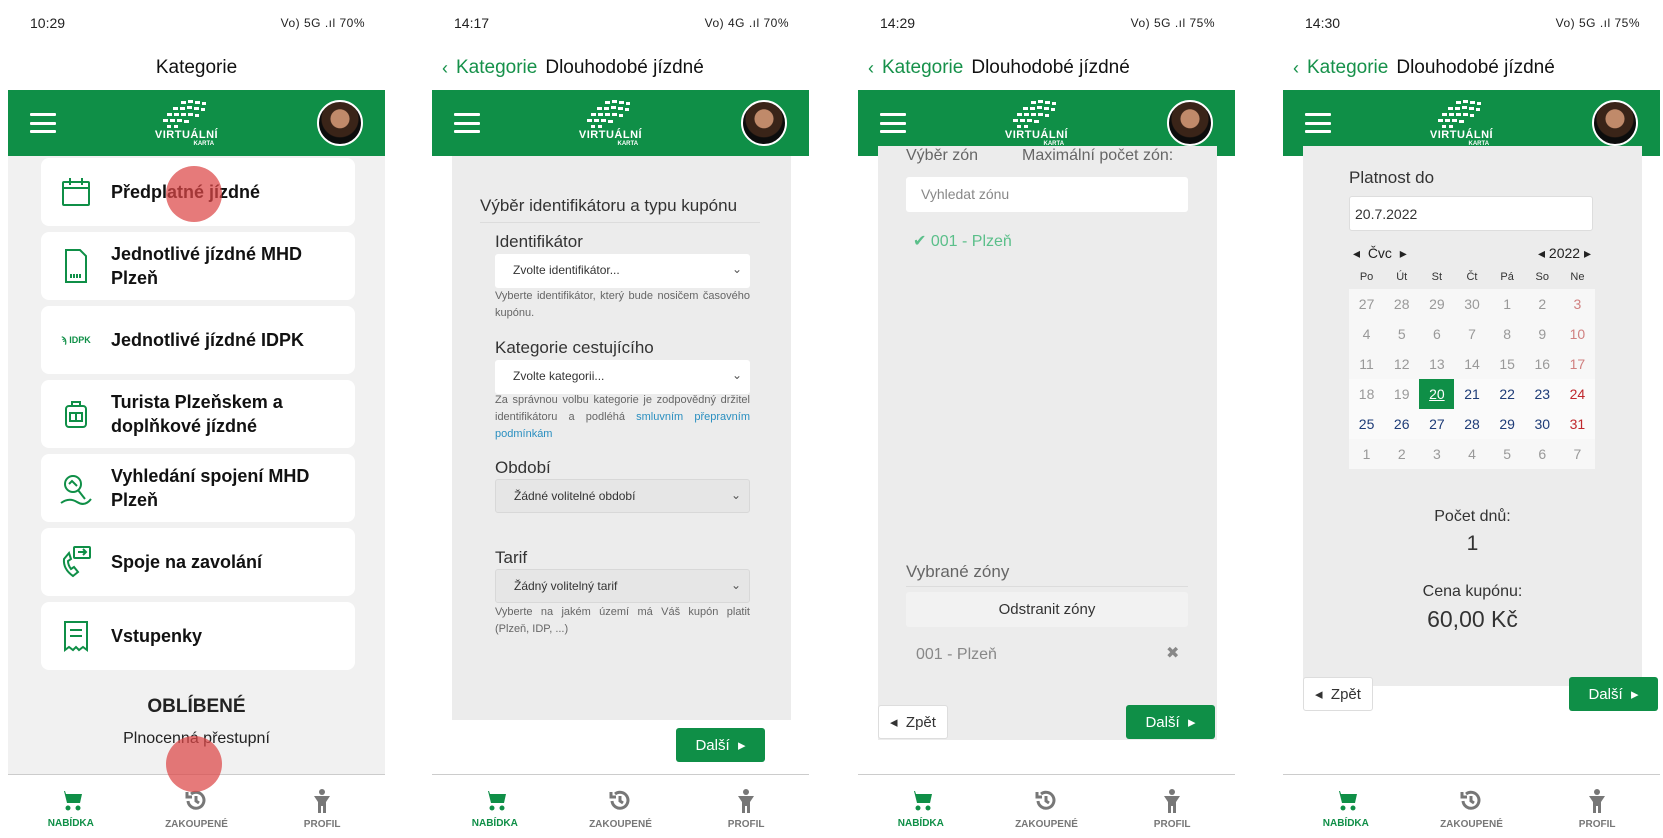  I want to click on calendar-day-selected: 20, so click(1437, 394).